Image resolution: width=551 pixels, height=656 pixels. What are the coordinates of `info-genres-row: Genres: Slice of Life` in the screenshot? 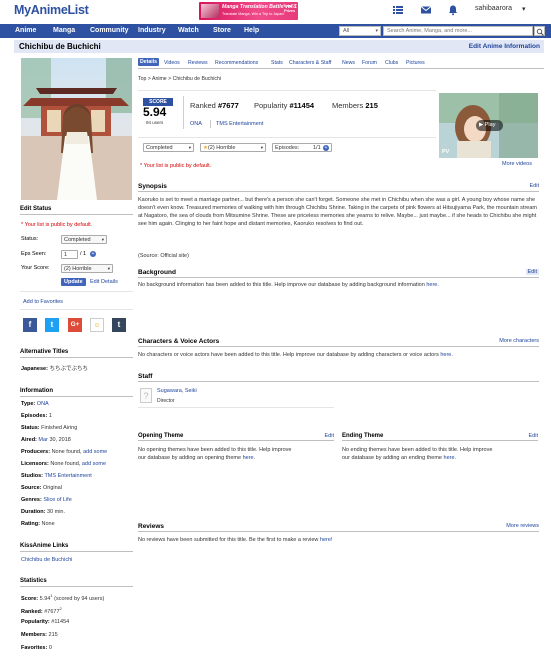 It's located at (46, 500).